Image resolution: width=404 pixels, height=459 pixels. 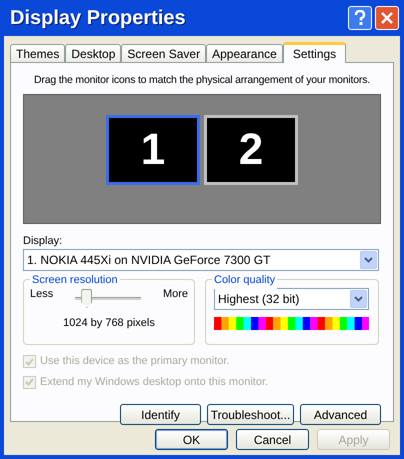 I want to click on dialog-button: Identify, so click(x=160, y=415).